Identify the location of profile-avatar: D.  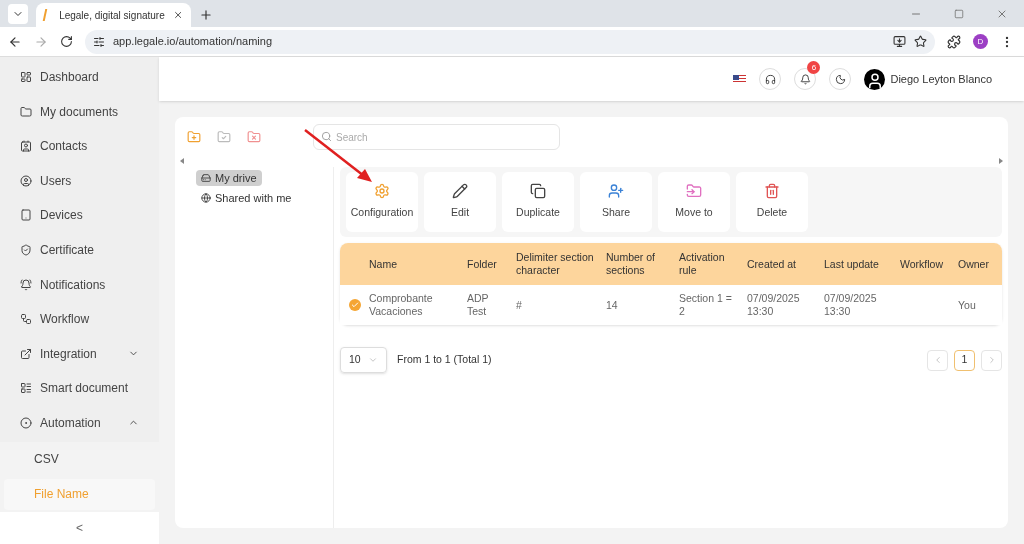
(980, 41).